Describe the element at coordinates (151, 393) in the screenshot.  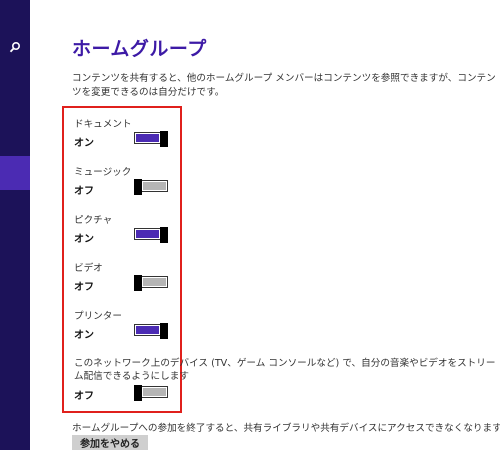
I see `media-devices-toggle` at that location.